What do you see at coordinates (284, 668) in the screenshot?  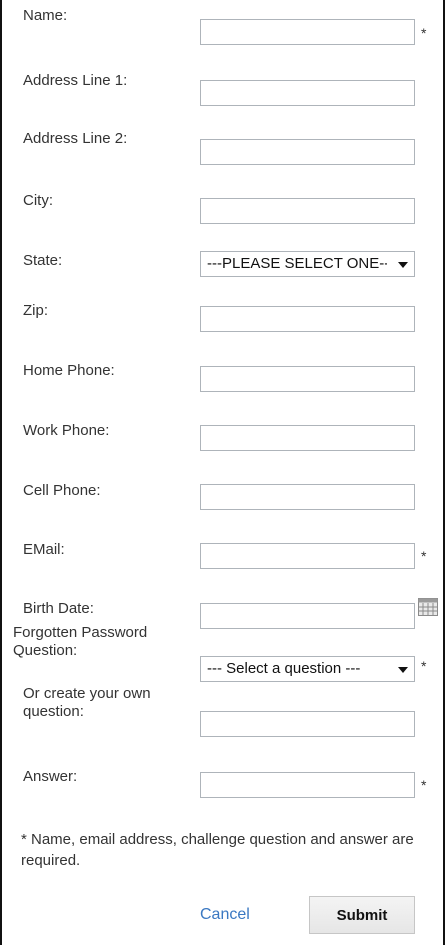 I see `forgotten-question-select-value: --- Select a question ---` at bounding box center [284, 668].